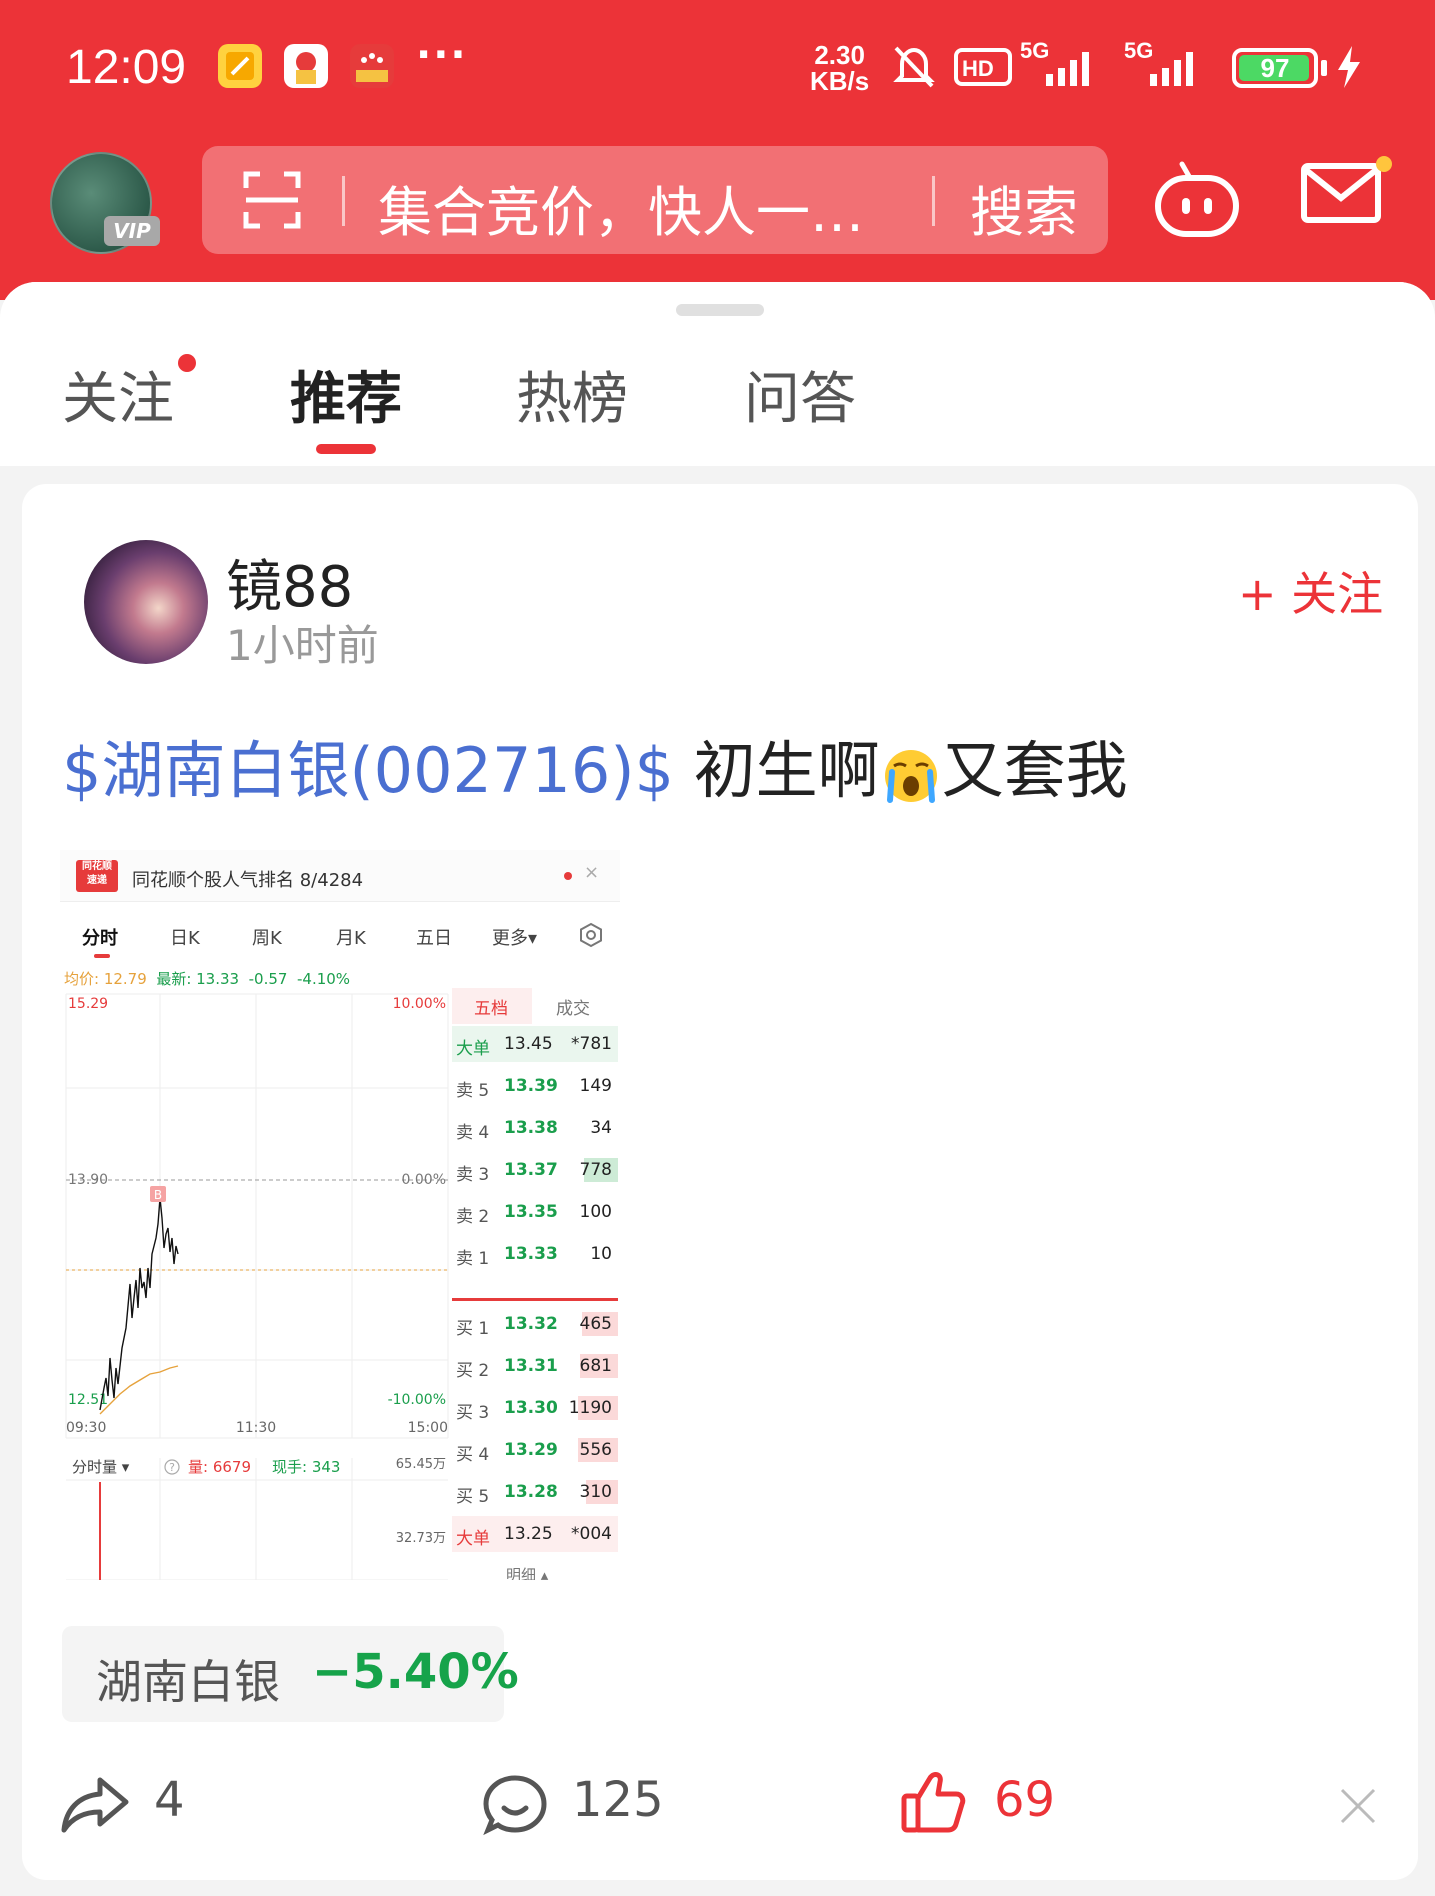  What do you see at coordinates (910, 776) in the screenshot?
I see `crying-face-icon` at bounding box center [910, 776].